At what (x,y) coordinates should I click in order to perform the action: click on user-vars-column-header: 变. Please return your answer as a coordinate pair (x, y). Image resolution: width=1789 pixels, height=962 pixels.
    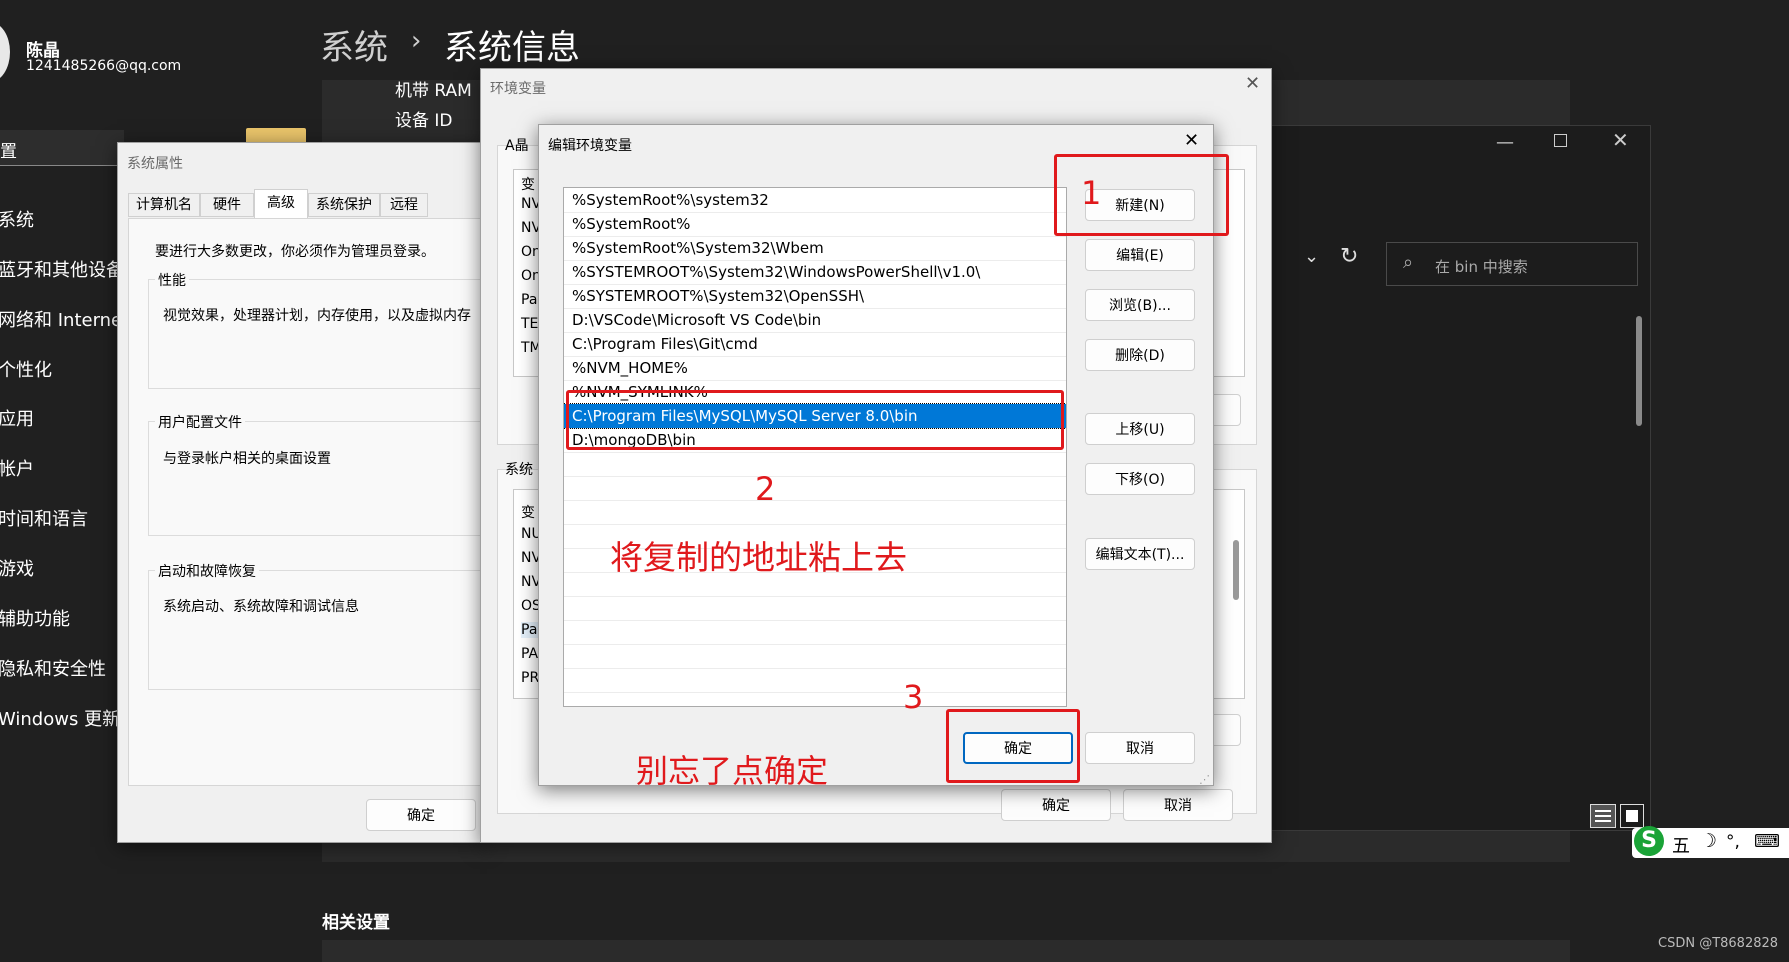
    Looking at the image, I should click on (528, 185).